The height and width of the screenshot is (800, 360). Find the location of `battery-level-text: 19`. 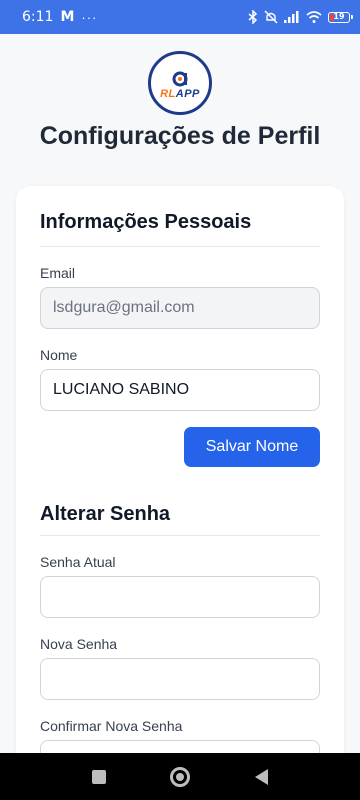

battery-level-text: 19 is located at coordinates (339, 16).